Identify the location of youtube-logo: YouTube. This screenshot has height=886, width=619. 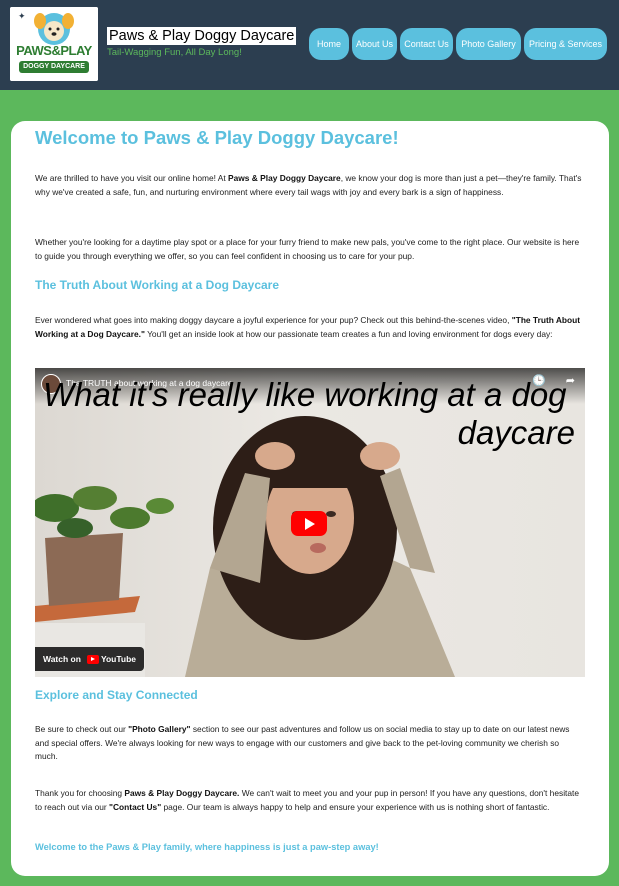
(111, 659).